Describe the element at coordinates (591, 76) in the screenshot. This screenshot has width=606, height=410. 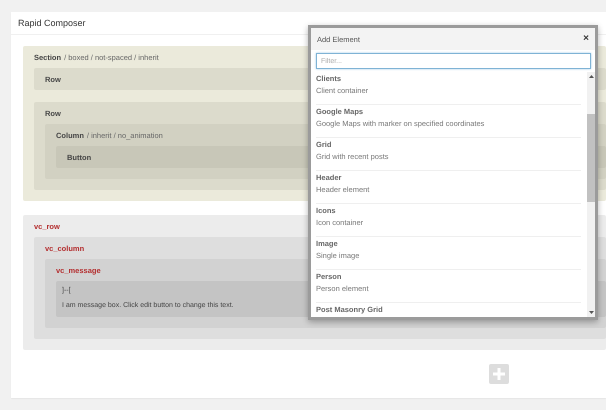
I see `scroll-up-icon` at that location.